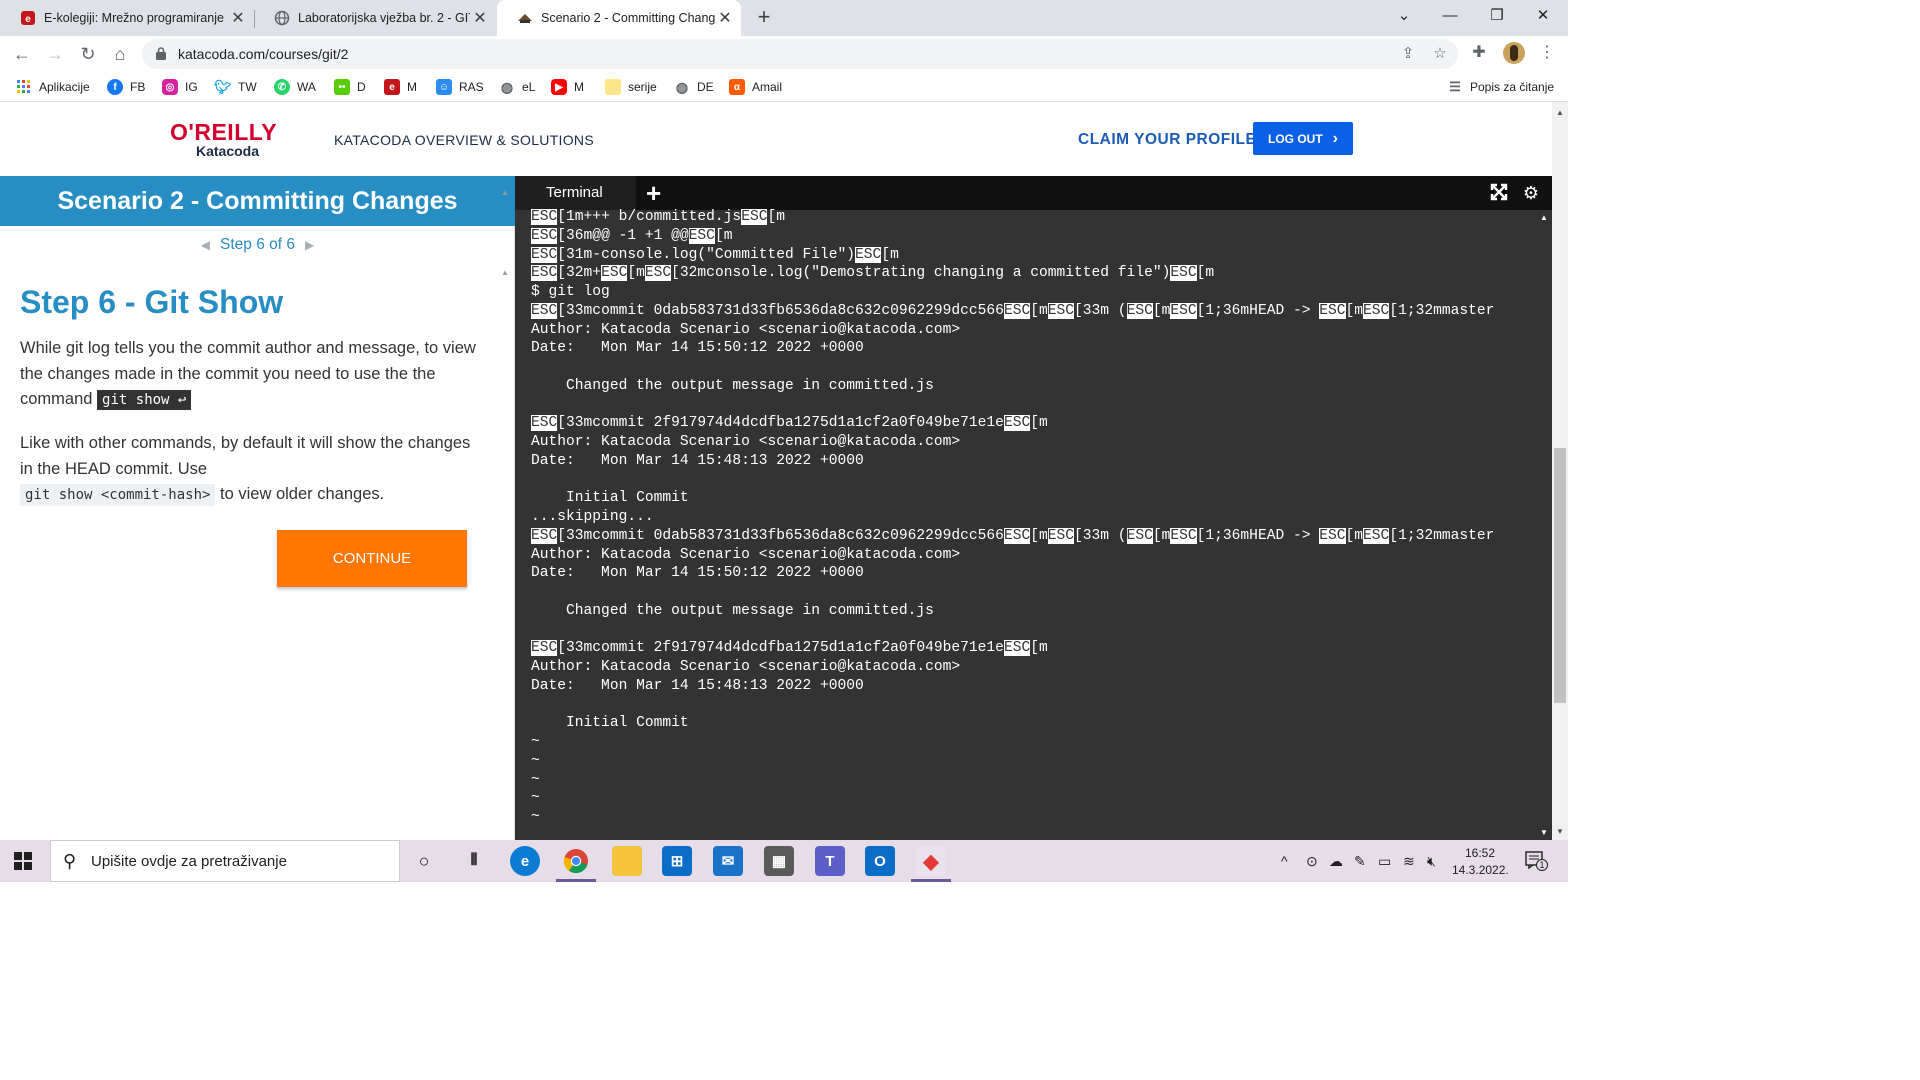 The image size is (1920, 1080). Describe the element at coordinates (1440, 54) in the screenshot. I see `star-icon: ☆` at that location.